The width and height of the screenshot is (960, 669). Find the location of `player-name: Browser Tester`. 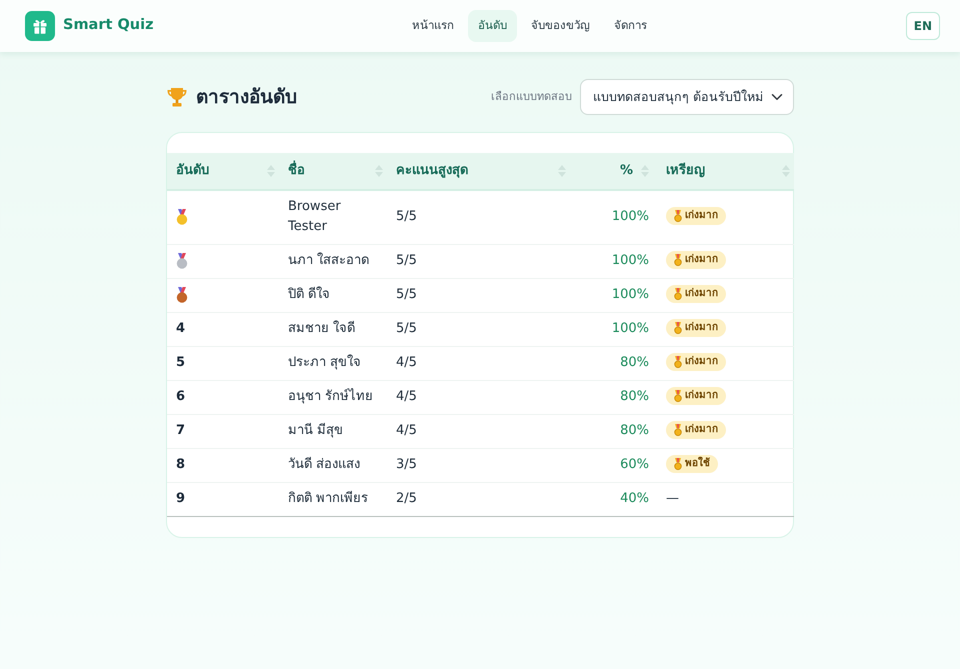

player-name: Browser Tester is located at coordinates (333, 217).